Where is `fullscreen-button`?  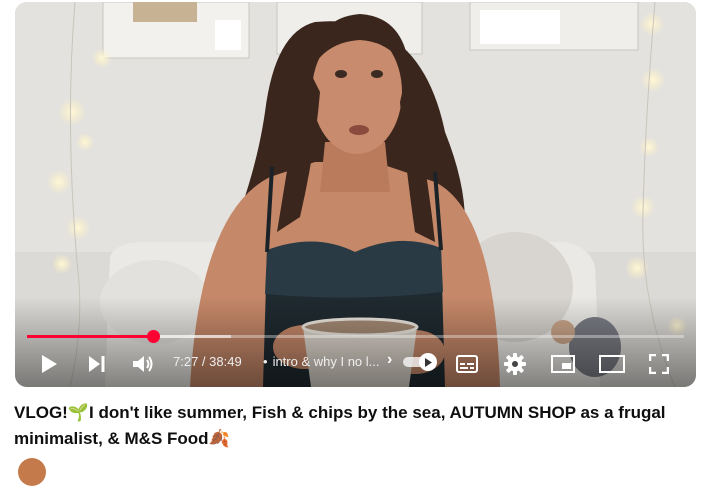 fullscreen-button is located at coordinates (659, 364).